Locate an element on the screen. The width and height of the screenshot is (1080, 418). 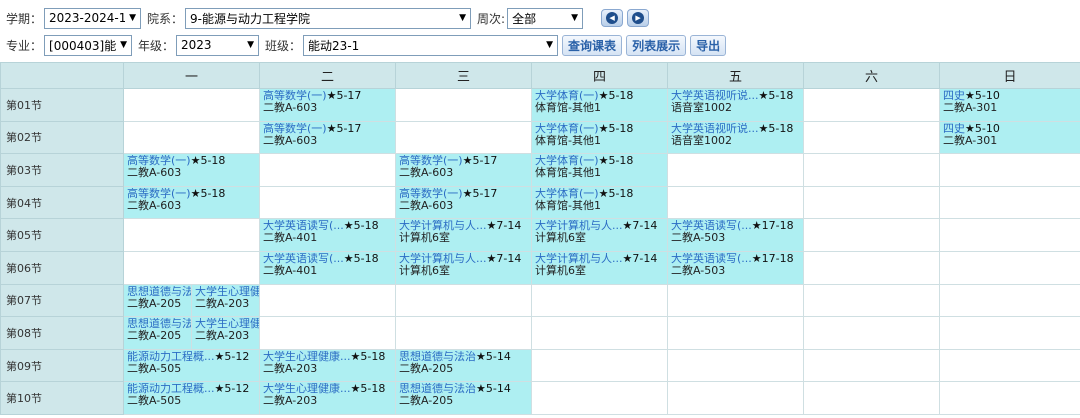
schedule-cell: 四史★5-10 二教A-301 is located at coordinates (1009, 137).